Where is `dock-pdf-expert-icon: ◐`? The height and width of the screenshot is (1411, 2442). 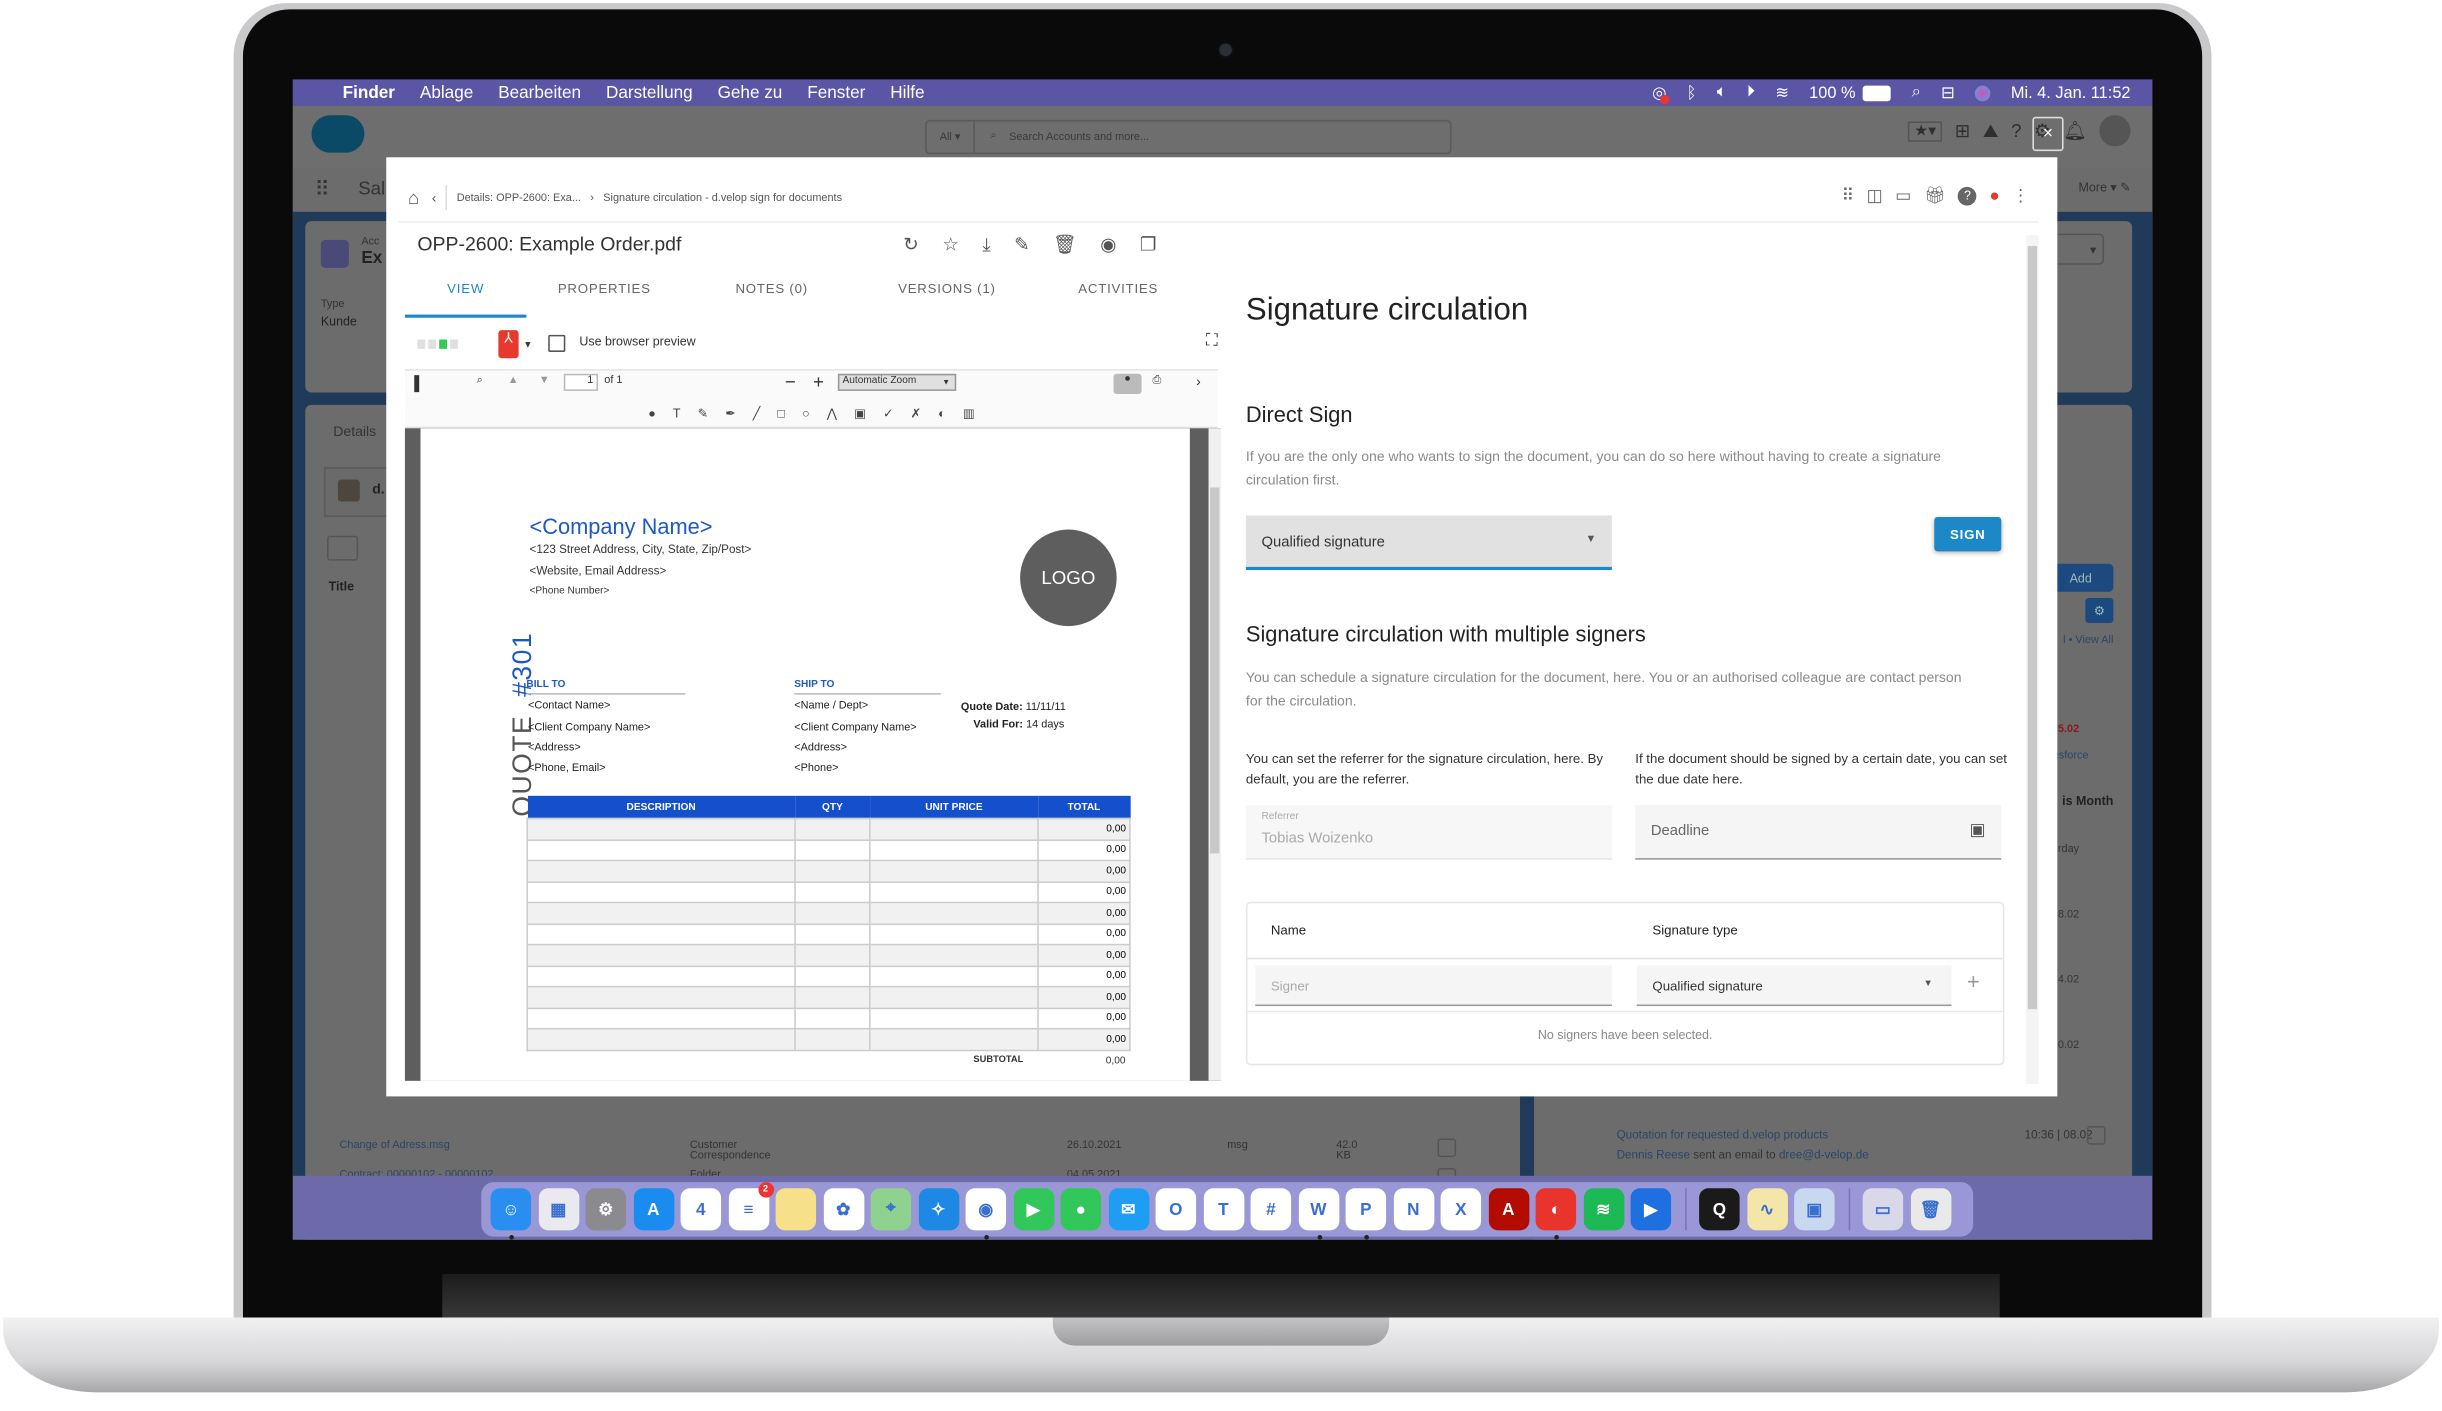
dock-pdf-expert-icon: ◐ is located at coordinates (1556, 1214).